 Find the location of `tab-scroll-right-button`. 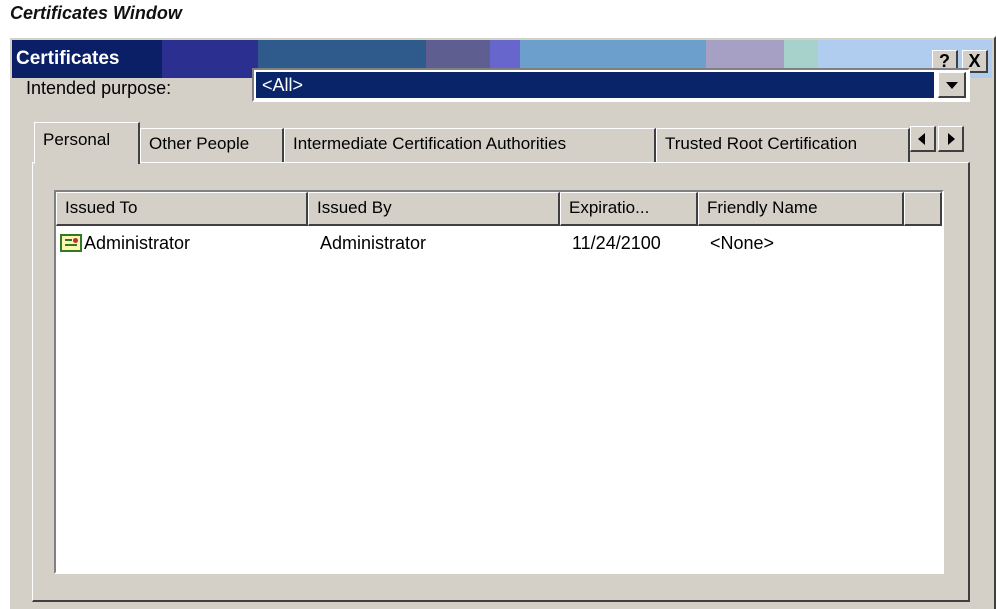

tab-scroll-right-button is located at coordinates (951, 139).